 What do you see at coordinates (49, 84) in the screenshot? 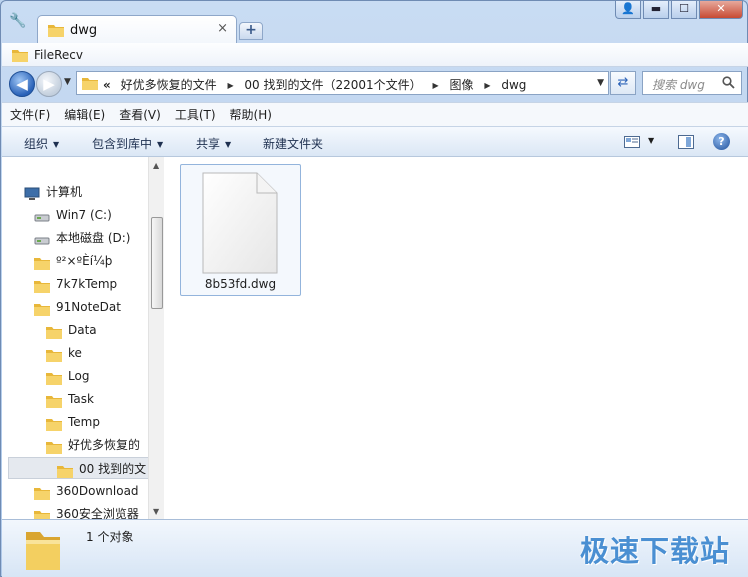
I see `forward-button: ▶` at bounding box center [49, 84].